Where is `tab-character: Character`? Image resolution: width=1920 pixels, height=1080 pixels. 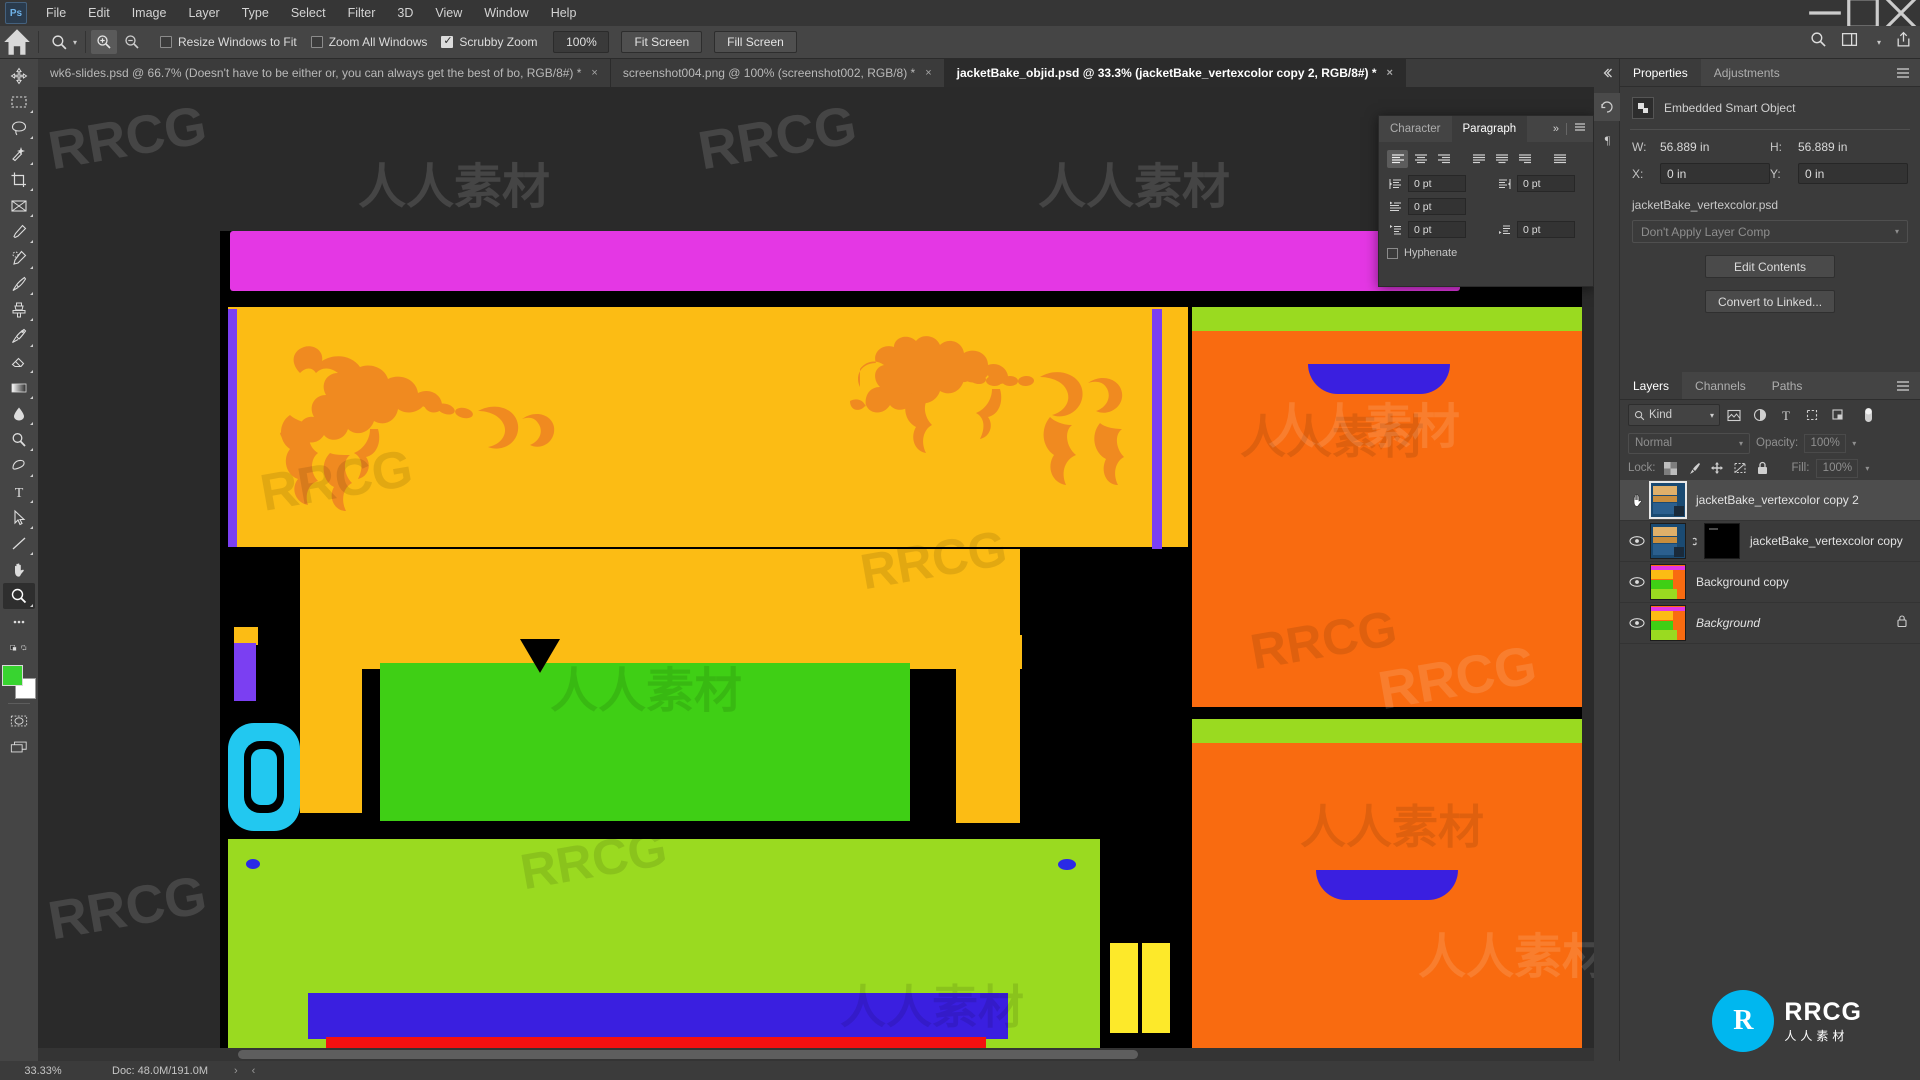 tab-character: Character is located at coordinates (1415, 129).